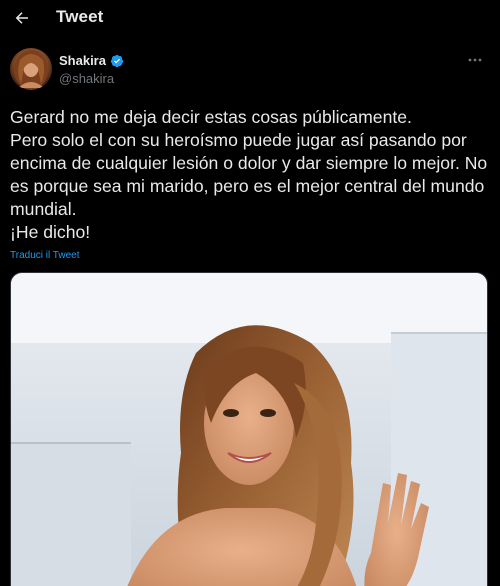  I want to click on verified-badge-icon, so click(117, 60).